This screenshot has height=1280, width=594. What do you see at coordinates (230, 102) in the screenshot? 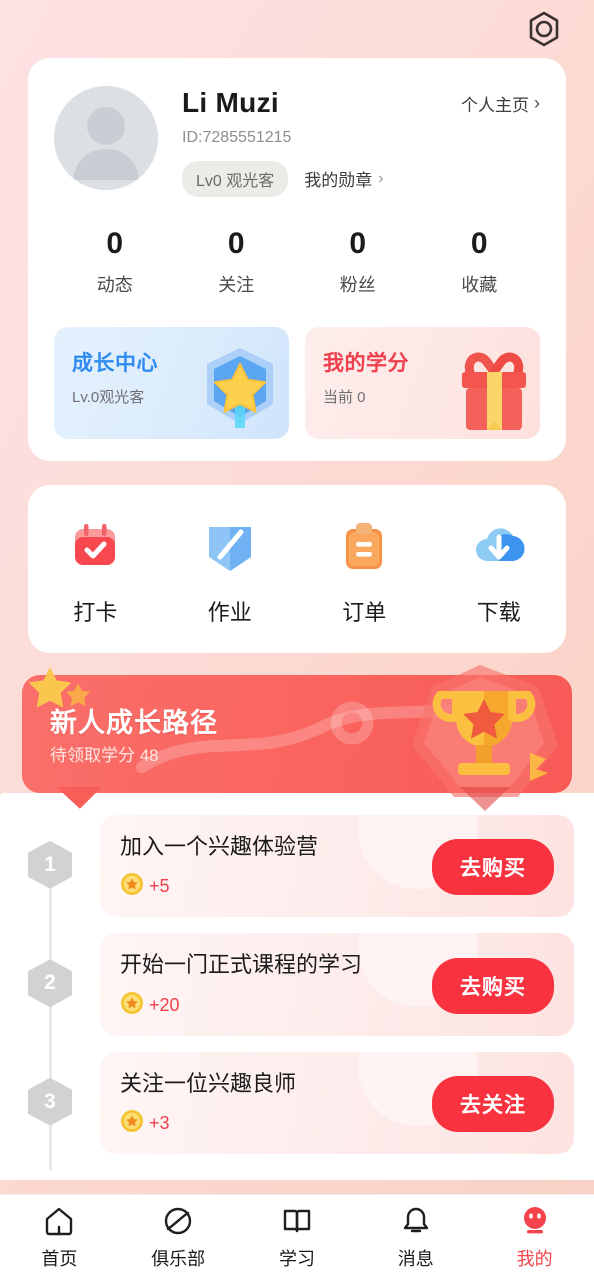
I see `user-name: Li Muzi` at bounding box center [230, 102].